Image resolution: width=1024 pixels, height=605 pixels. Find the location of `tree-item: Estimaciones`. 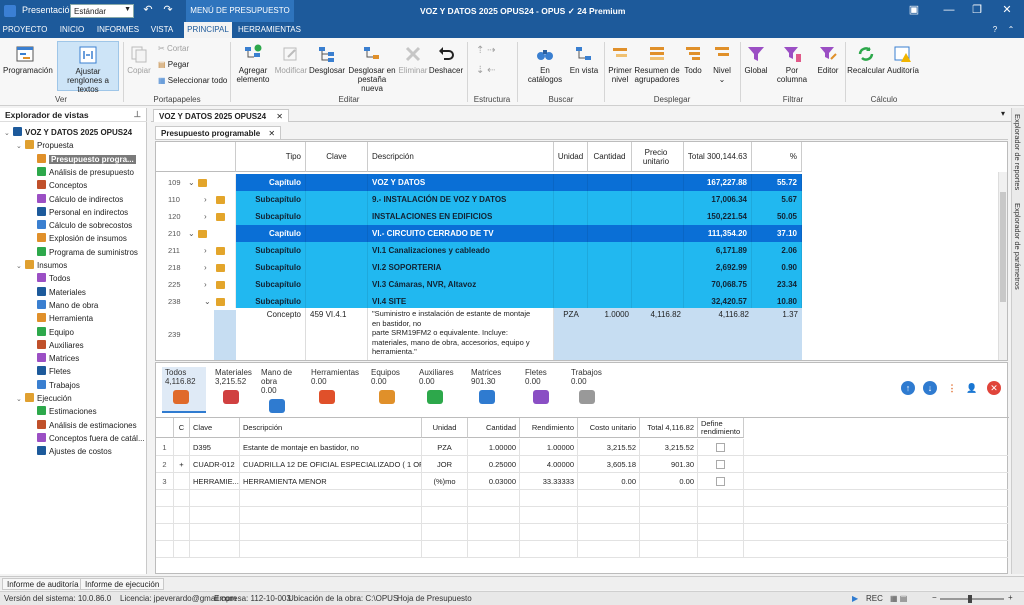

tree-item: Estimaciones is located at coordinates (62, 411).